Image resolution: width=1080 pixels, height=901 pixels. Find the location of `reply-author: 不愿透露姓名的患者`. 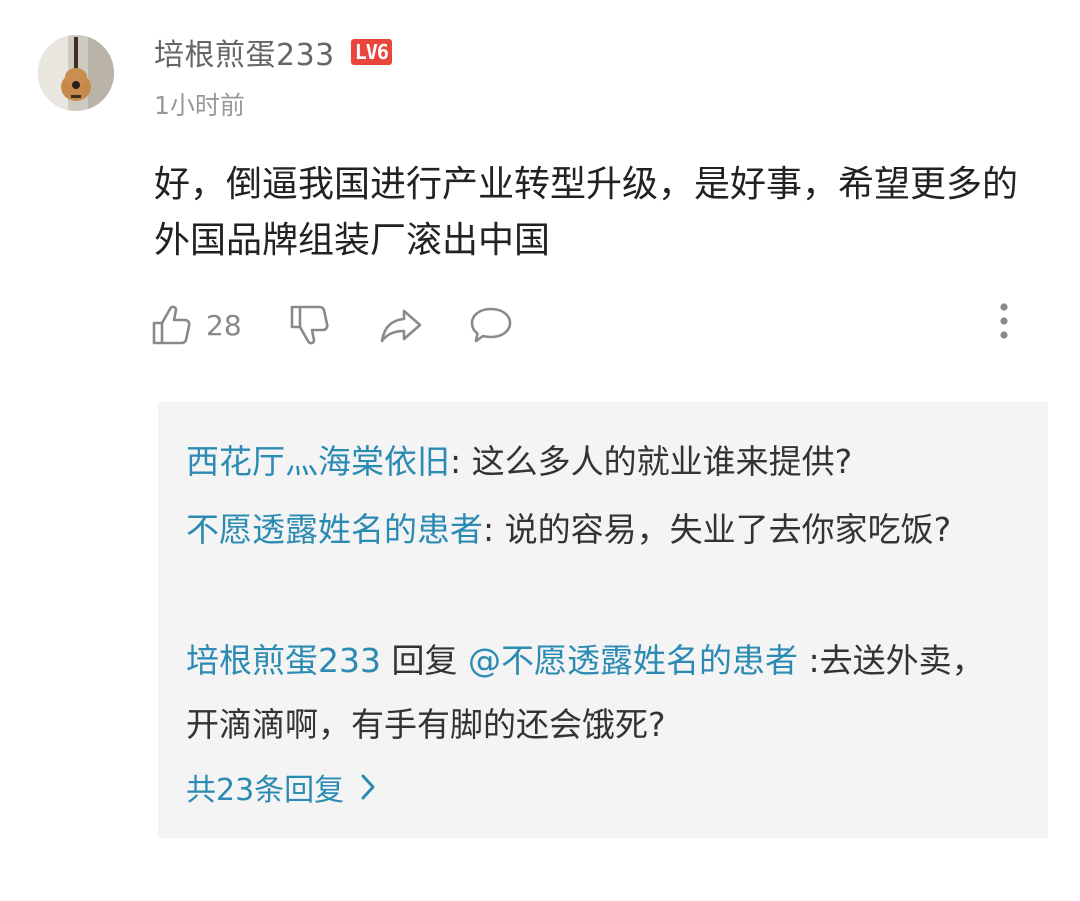

reply-author: 不愿透露姓名的患者 is located at coordinates (334, 529).